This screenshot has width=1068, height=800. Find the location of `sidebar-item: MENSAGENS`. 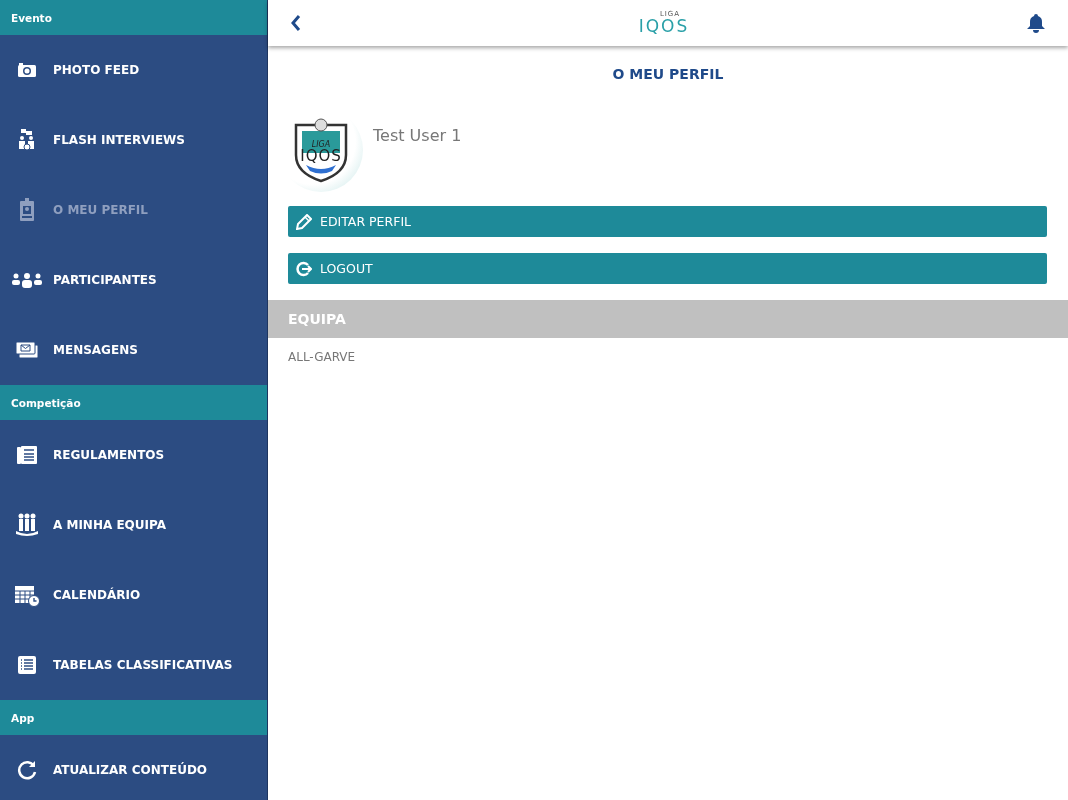

sidebar-item: MENSAGENS is located at coordinates (133, 350).